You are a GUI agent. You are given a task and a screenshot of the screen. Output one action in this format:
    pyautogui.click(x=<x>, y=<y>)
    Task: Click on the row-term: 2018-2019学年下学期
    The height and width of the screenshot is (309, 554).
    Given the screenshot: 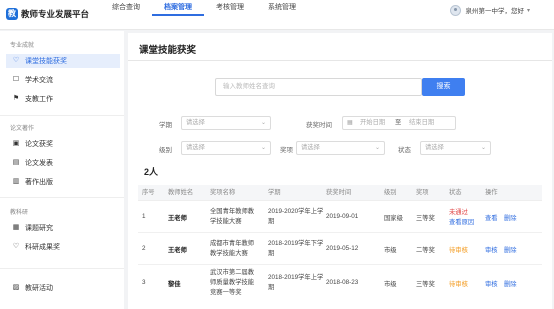 What is the action you would take?
    pyautogui.click(x=296, y=248)
    